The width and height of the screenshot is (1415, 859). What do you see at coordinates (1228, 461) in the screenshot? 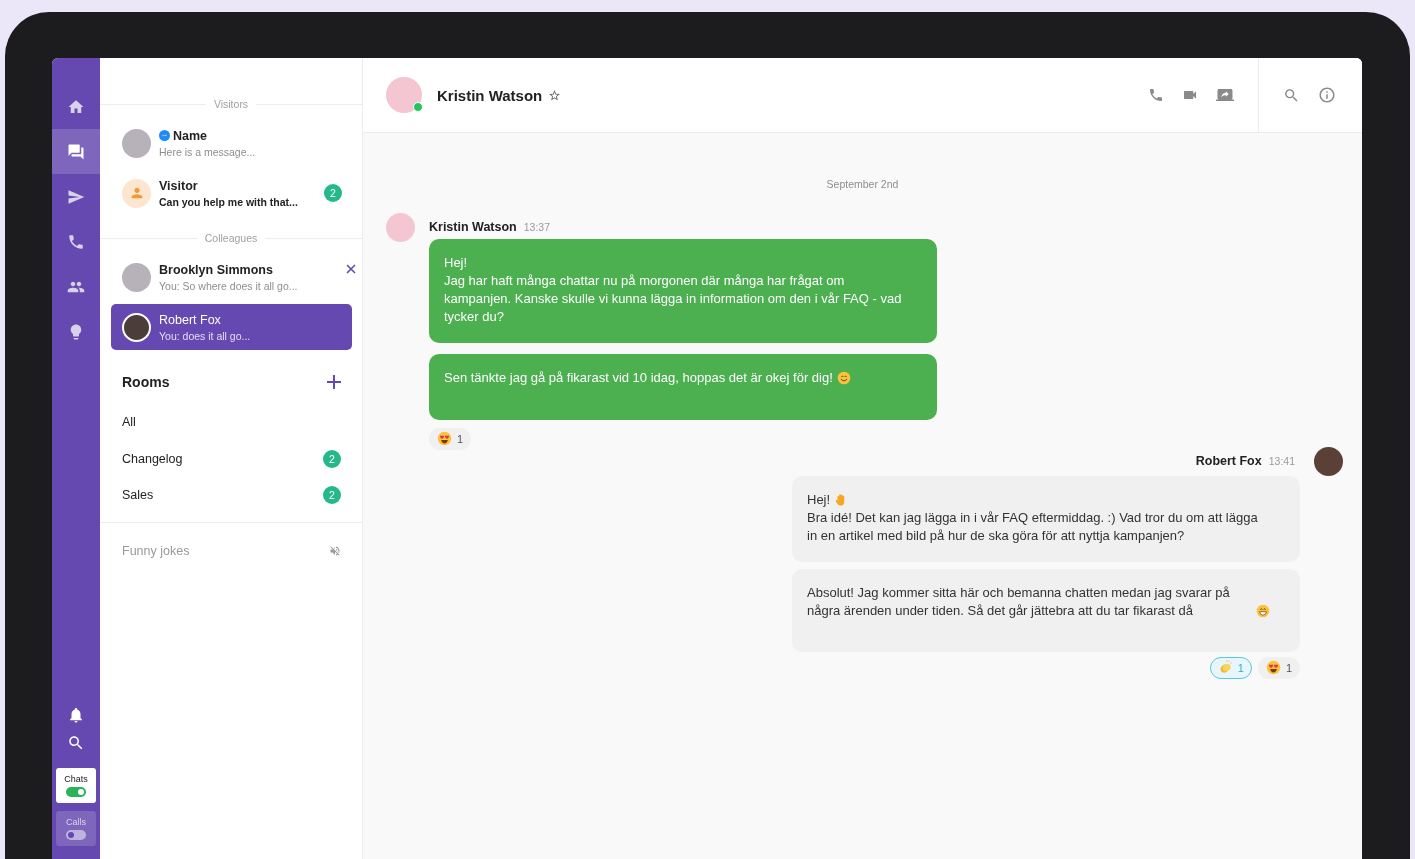
I see `author-name: Robert Fox` at bounding box center [1228, 461].